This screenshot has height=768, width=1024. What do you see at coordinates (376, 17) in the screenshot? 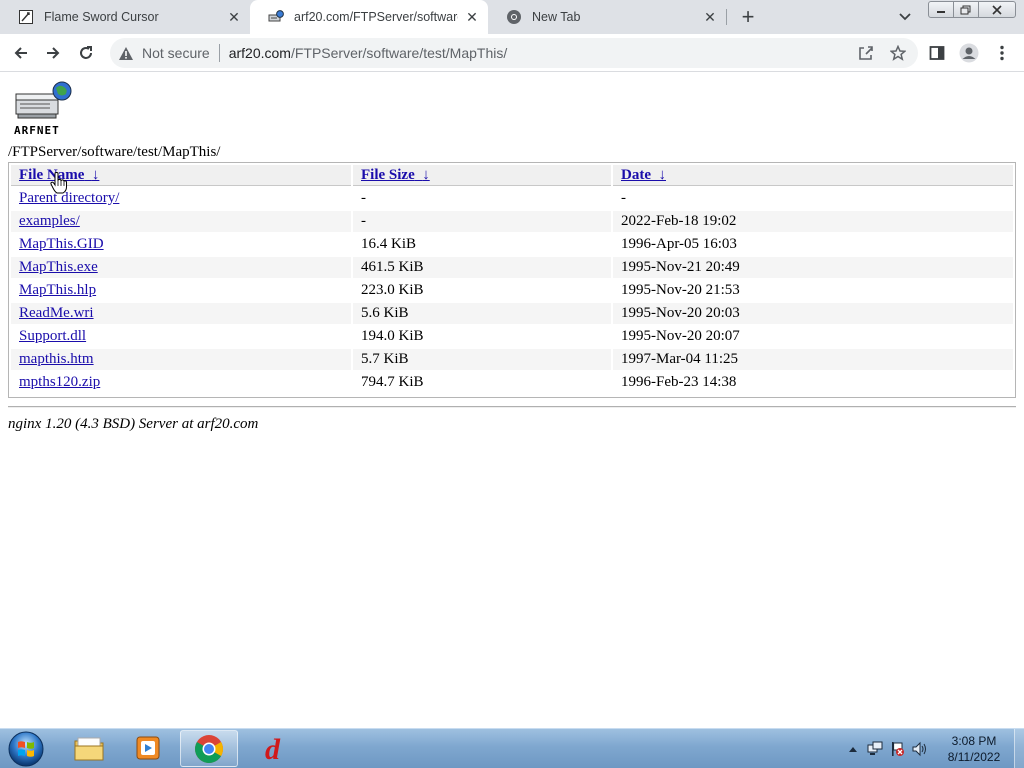
I see `tab-title: arf20.com/FTPServer/software/te` at bounding box center [376, 17].